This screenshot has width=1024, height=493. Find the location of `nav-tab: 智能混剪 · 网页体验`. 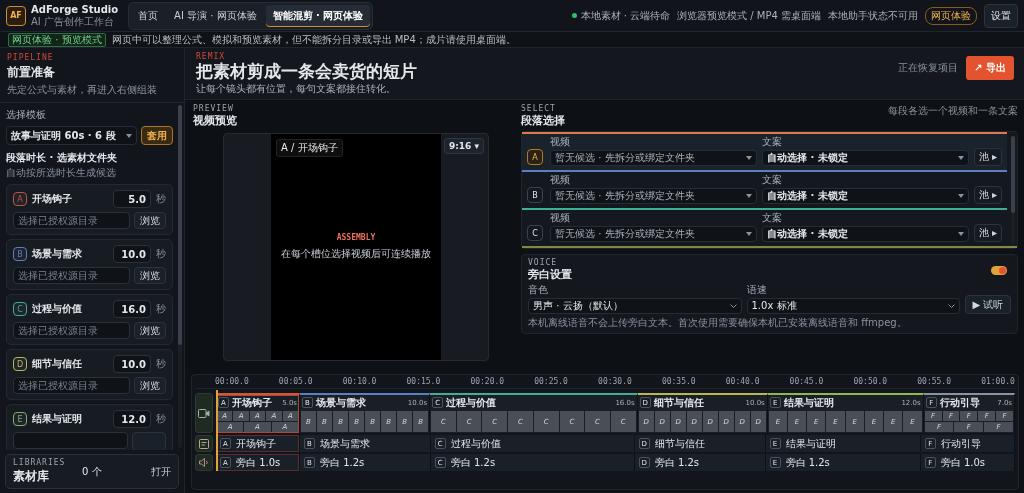

nav-tab: 智能混剪 · 网页体验 is located at coordinates (318, 15).